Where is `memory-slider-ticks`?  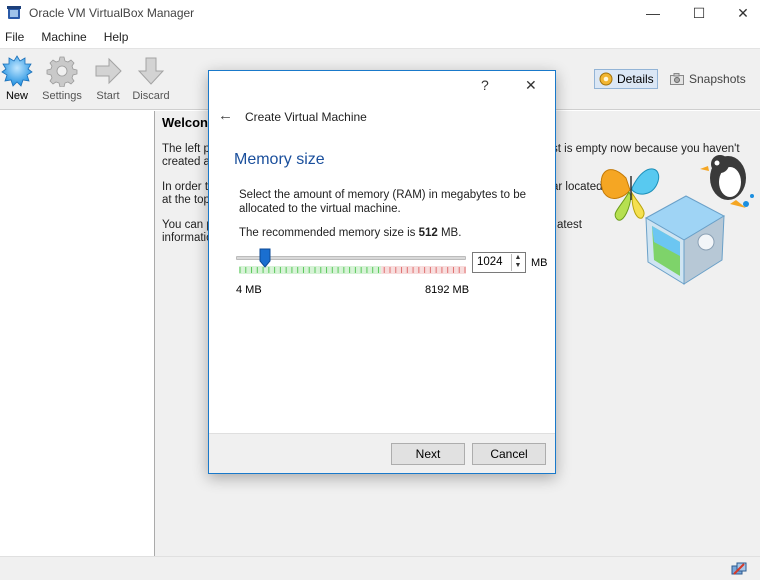 memory-slider-ticks is located at coordinates (352, 270).